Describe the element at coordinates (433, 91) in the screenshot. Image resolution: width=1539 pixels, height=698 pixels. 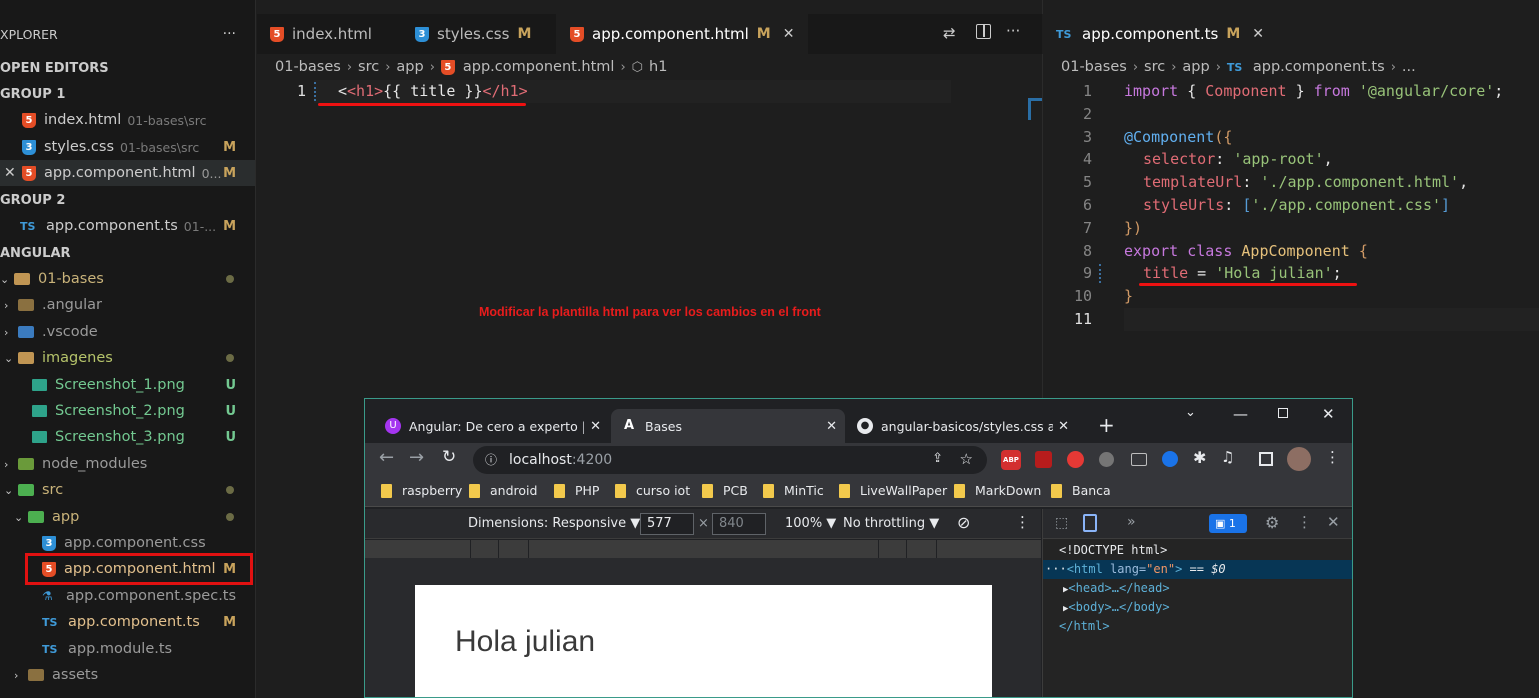
I see `html-code-line: <<h1>{{ title }}</h1>` at that location.